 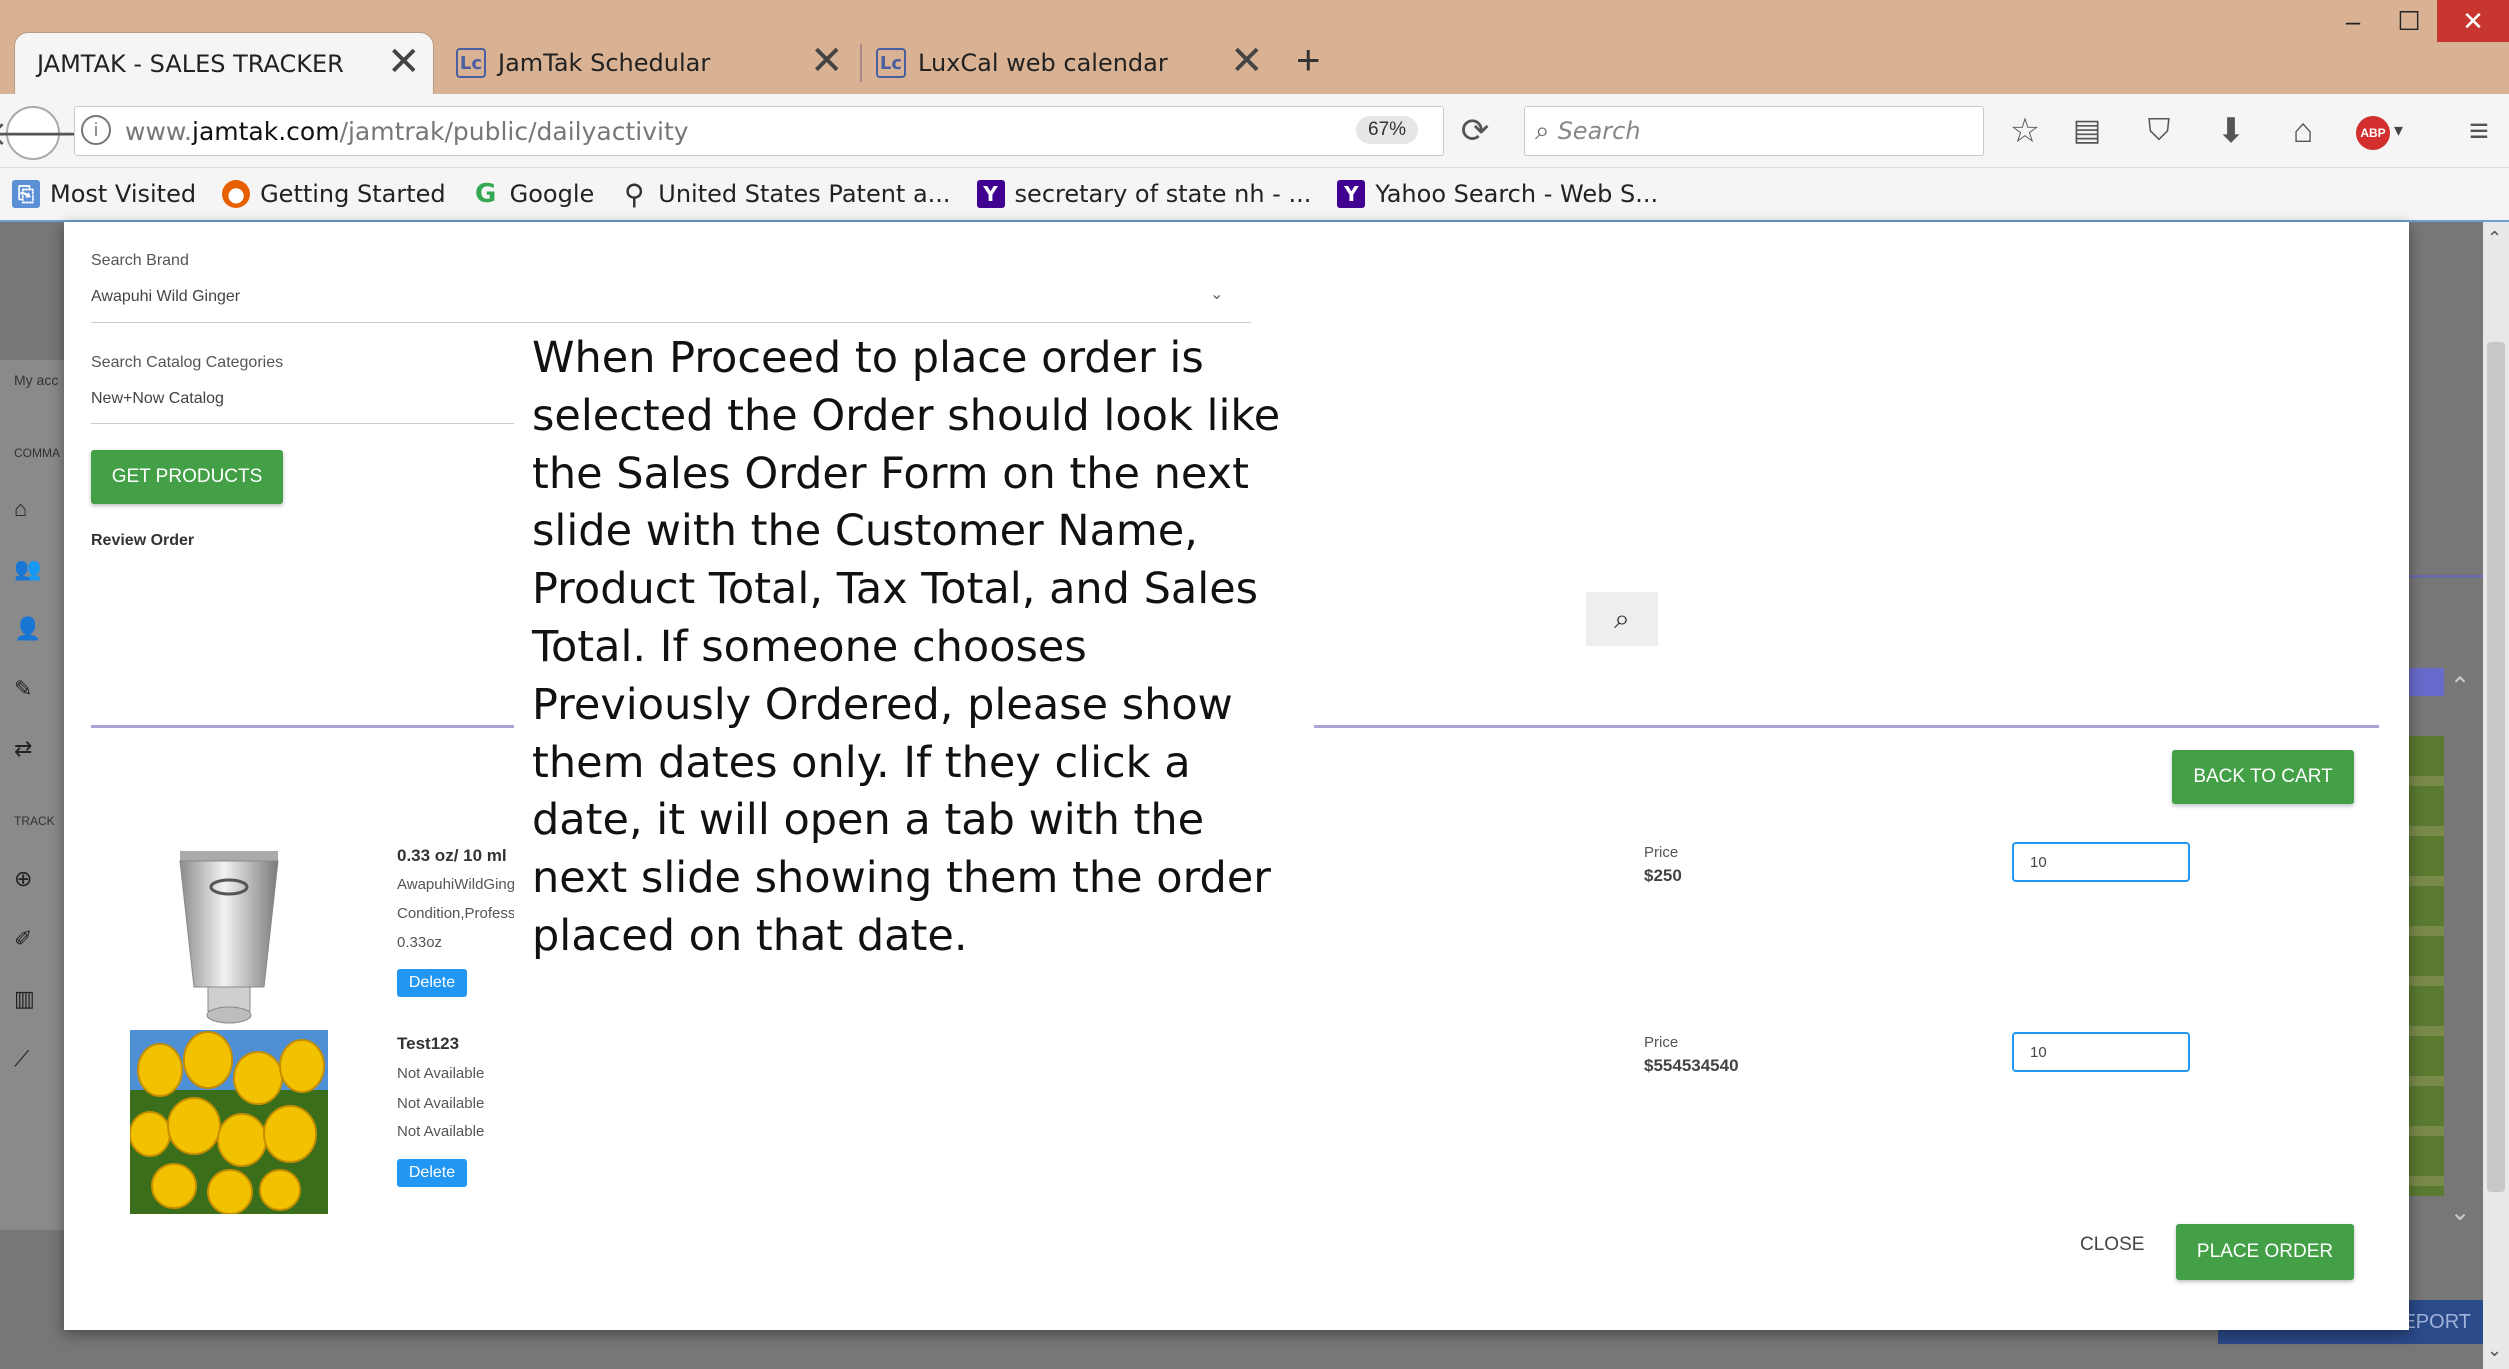 I want to click on catalog-categories-select: New+Now Catalog, so click(x=157, y=399).